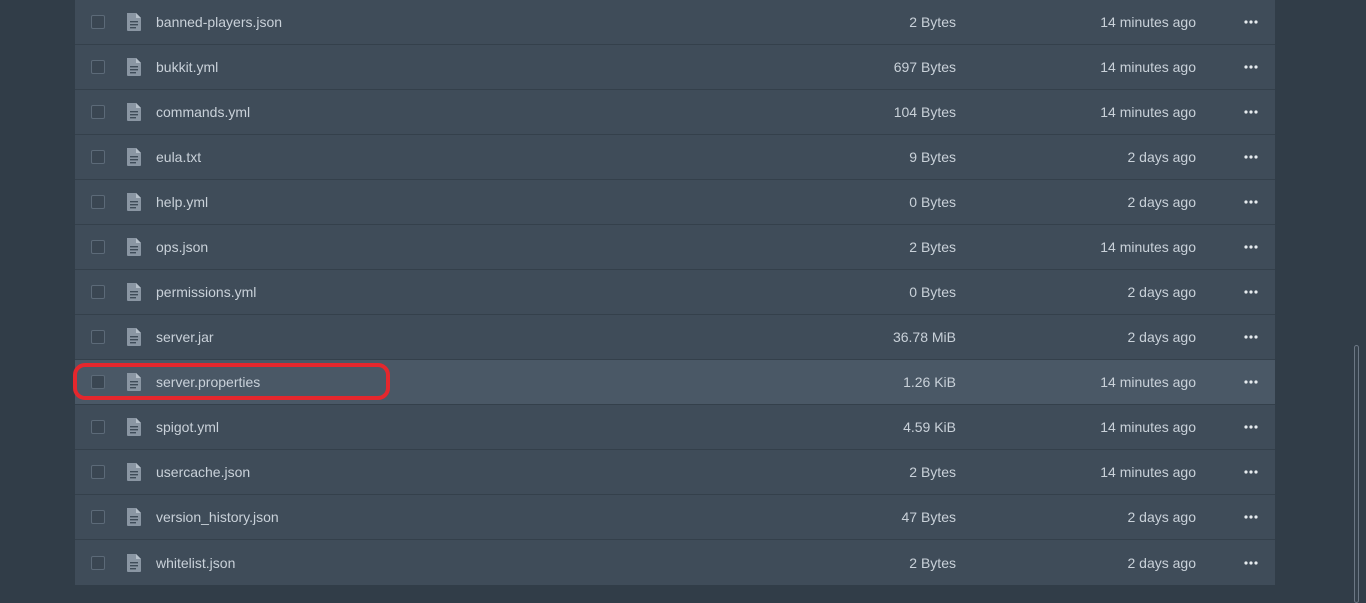 The height and width of the screenshot is (603, 1366). I want to click on file-row: permissions.yml 0 Bytes 2 days ago, so click(675, 292).